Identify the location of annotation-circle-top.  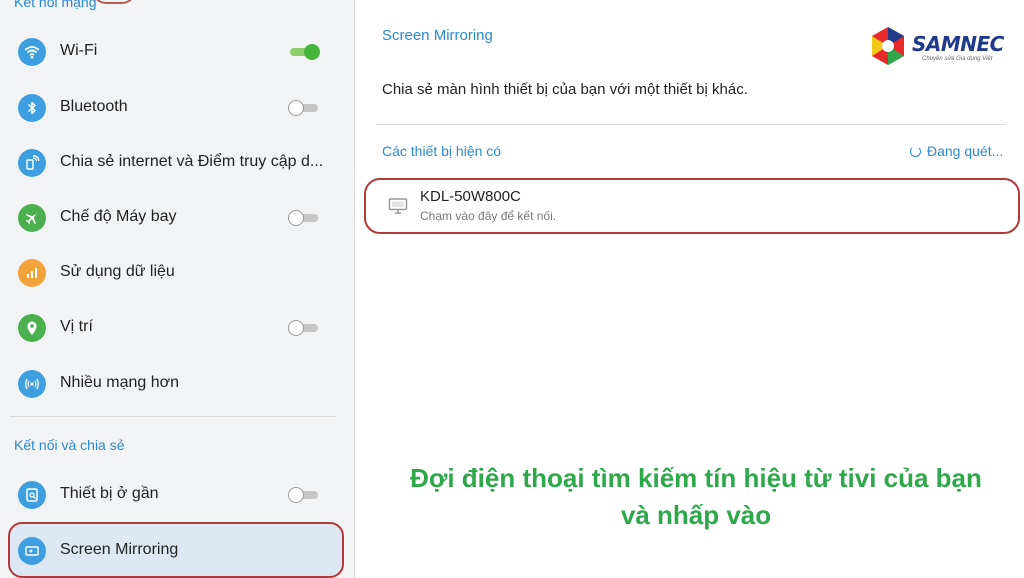
(114, 2).